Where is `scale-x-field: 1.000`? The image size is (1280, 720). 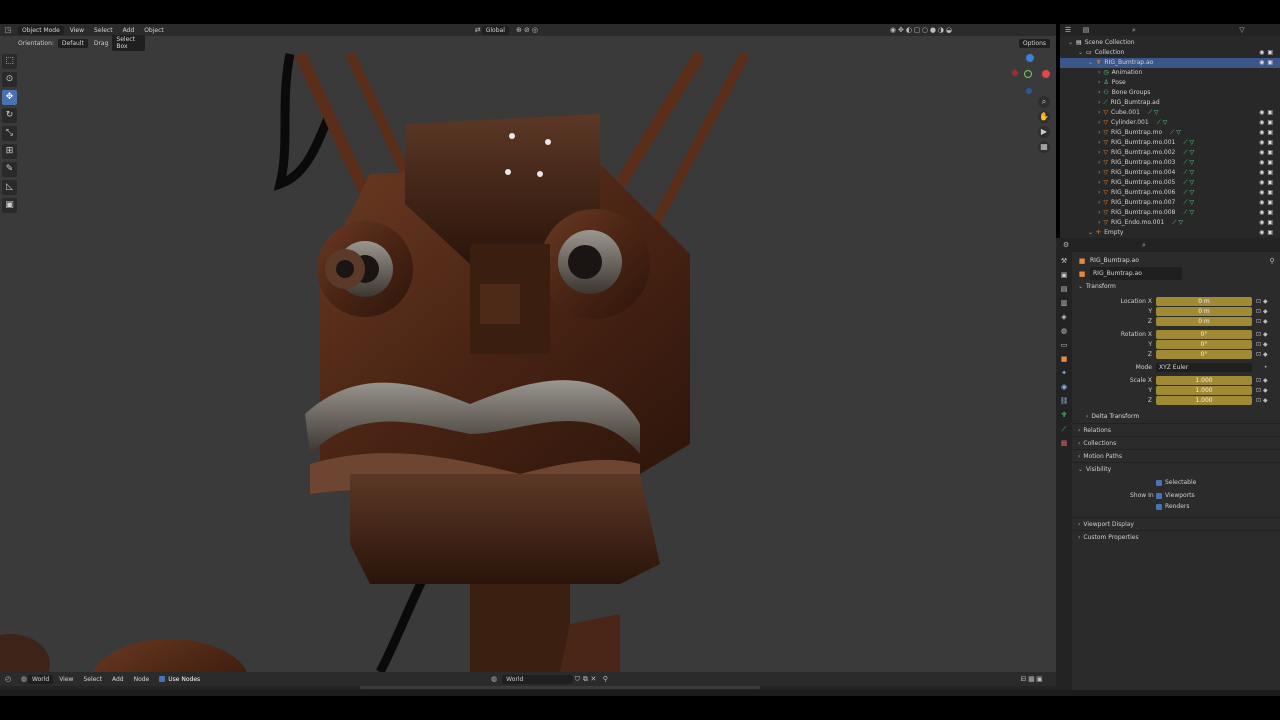 scale-x-field: 1.000 is located at coordinates (1204, 380).